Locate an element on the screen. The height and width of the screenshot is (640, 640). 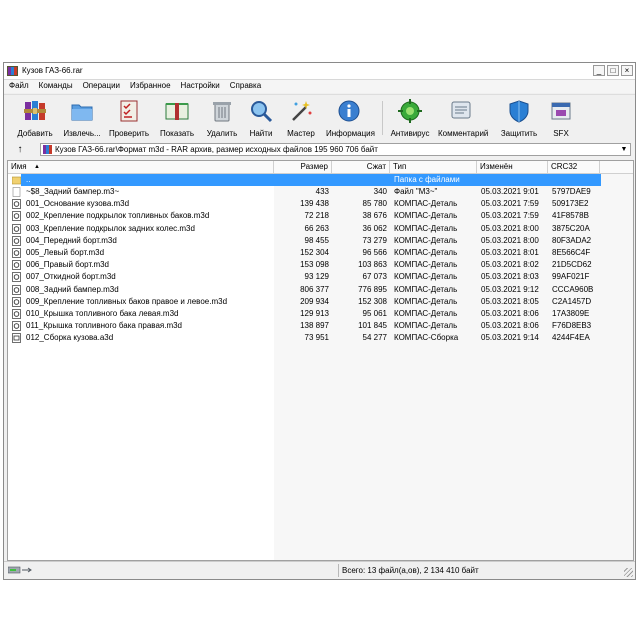
file-size: 139 438 is located at coordinates (314, 204).